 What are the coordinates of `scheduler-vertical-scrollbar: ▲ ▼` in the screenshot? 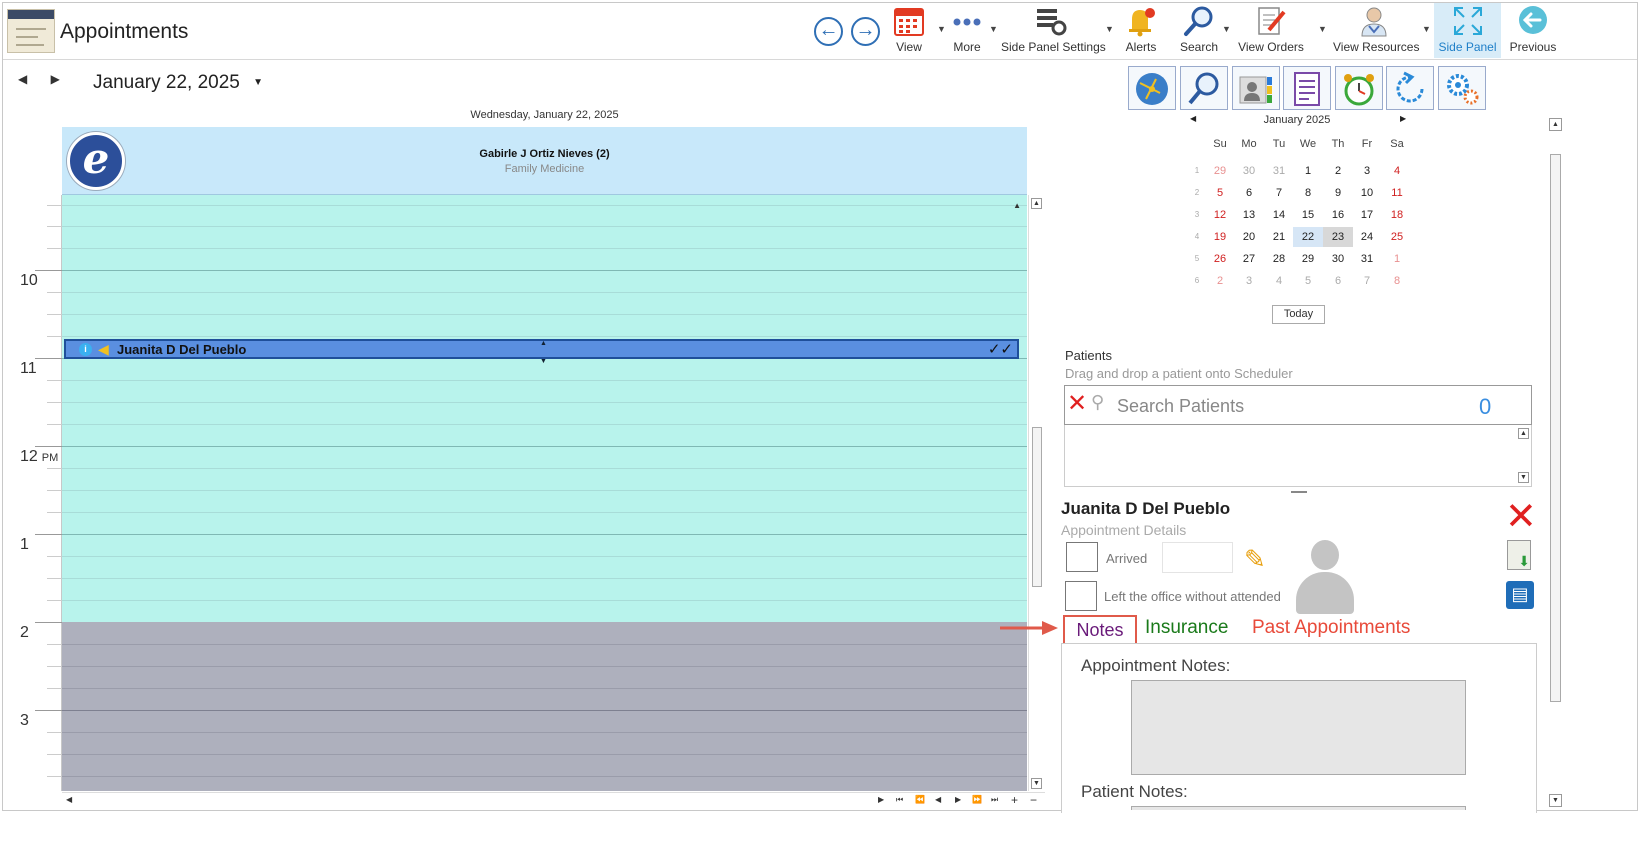 It's located at (1036, 493).